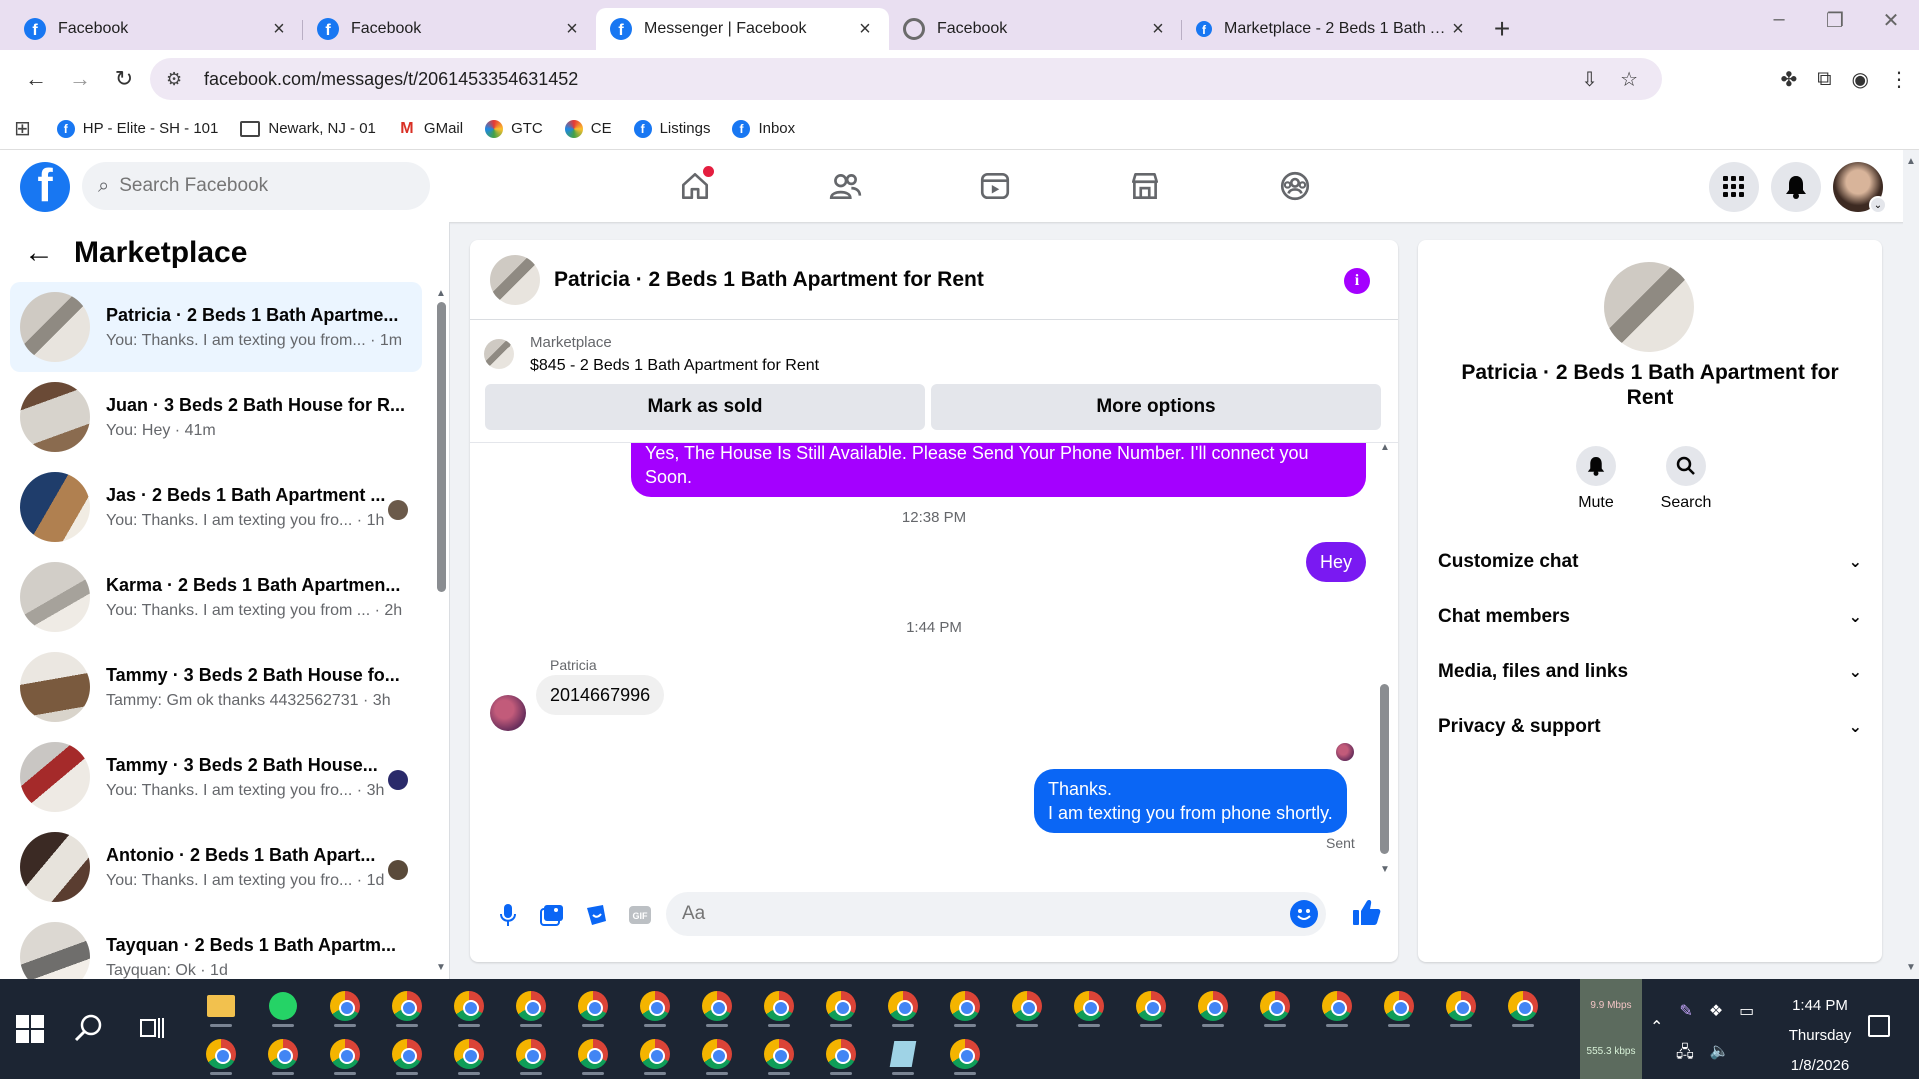 Image resolution: width=1919 pixels, height=1079 pixels. Describe the element at coordinates (1650, 616) in the screenshot. I see `section-chat-members: Chat members ⌄` at that location.